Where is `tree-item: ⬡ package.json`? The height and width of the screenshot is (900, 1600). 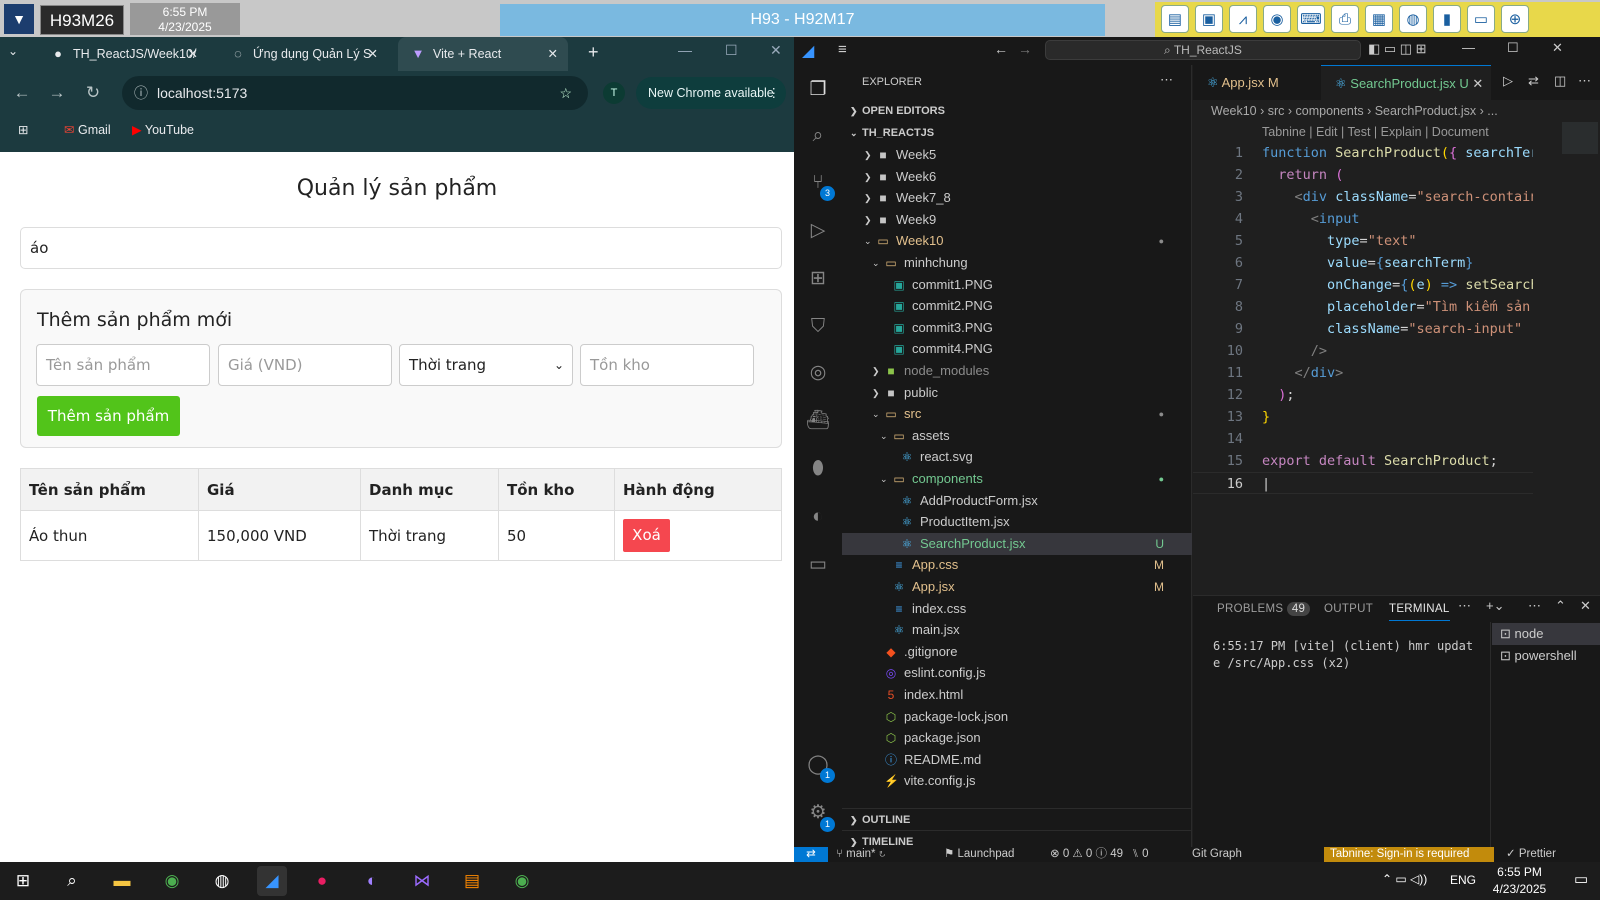 tree-item: ⬡ package.json is located at coordinates (1017, 738).